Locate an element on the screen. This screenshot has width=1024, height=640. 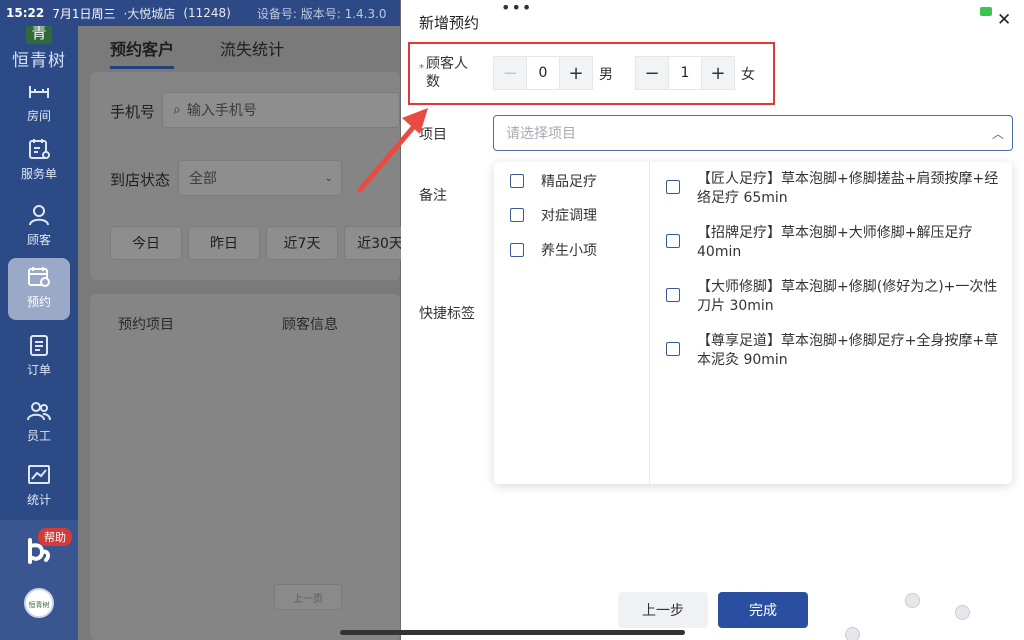
nav-item-room: 房间 is located at coordinates (39, 103).